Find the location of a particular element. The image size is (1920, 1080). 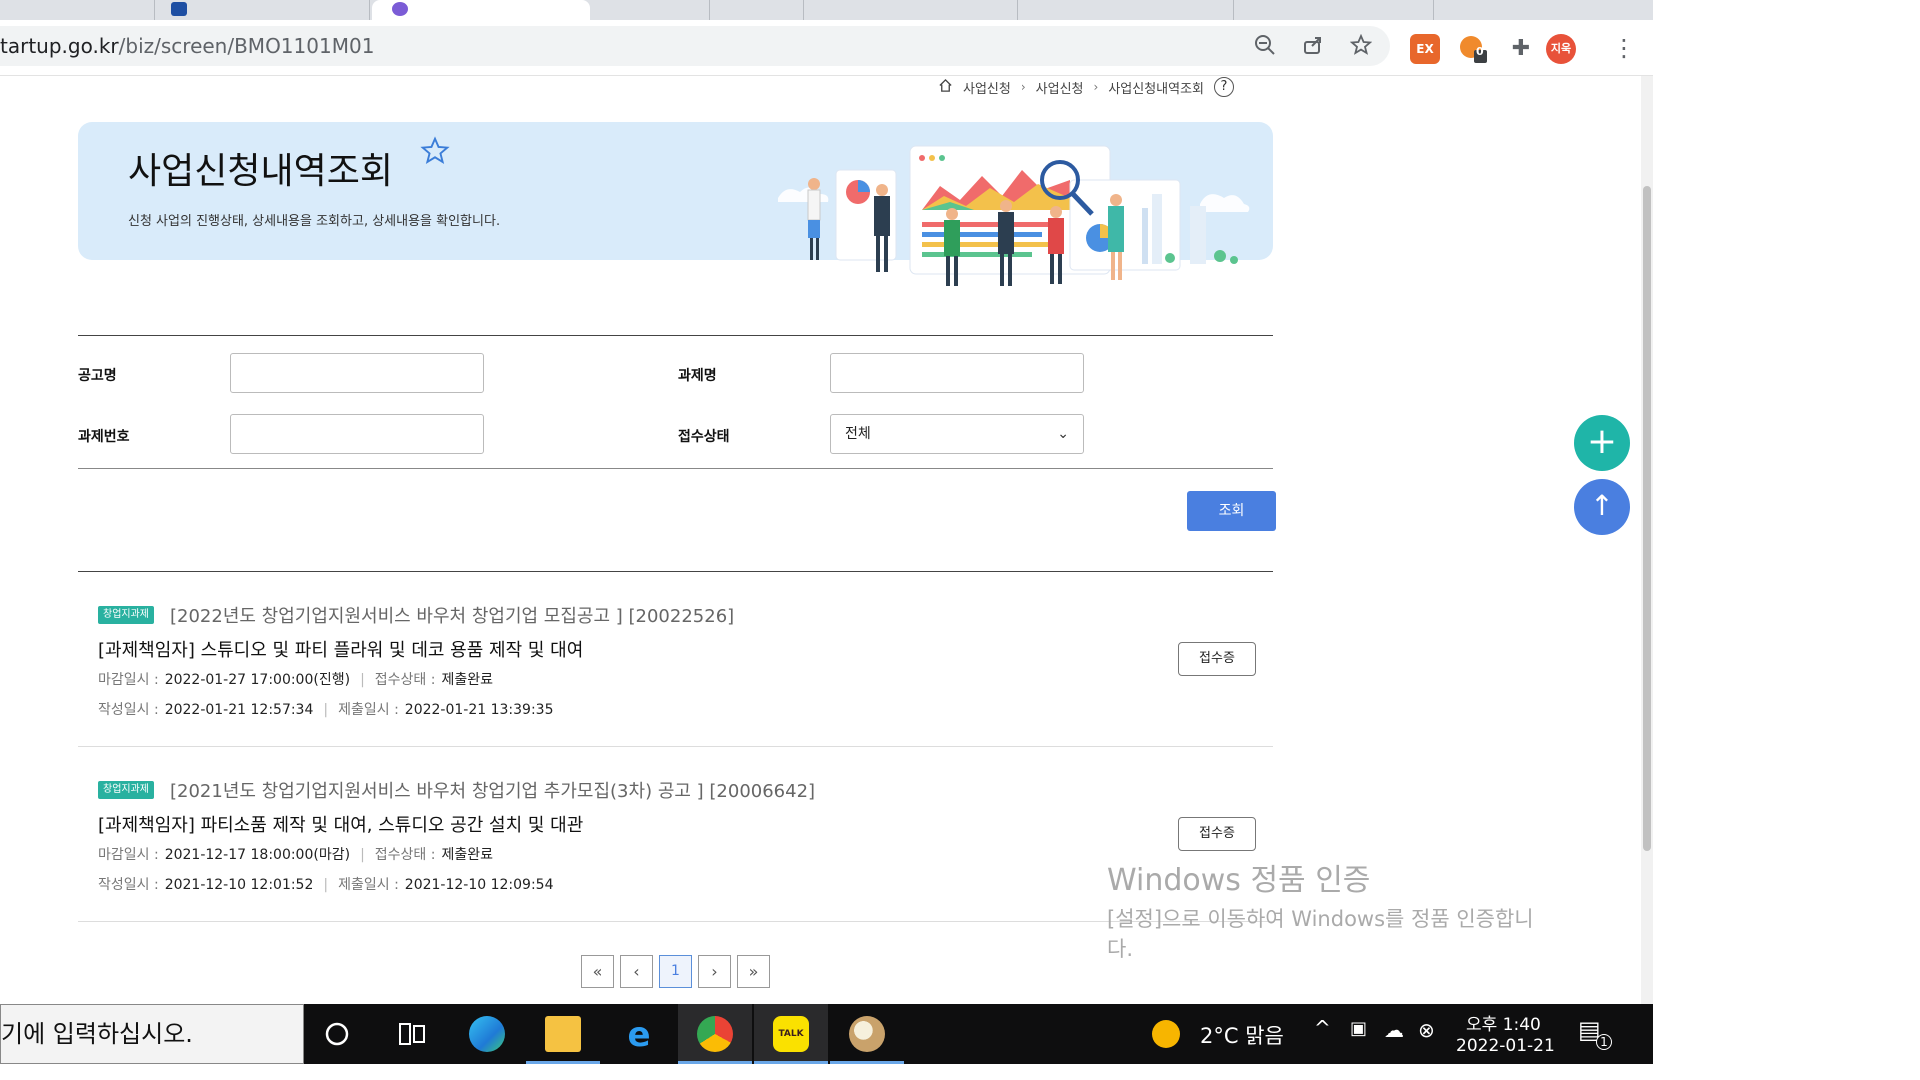

browser-tabstrip is located at coordinates (826, 10).